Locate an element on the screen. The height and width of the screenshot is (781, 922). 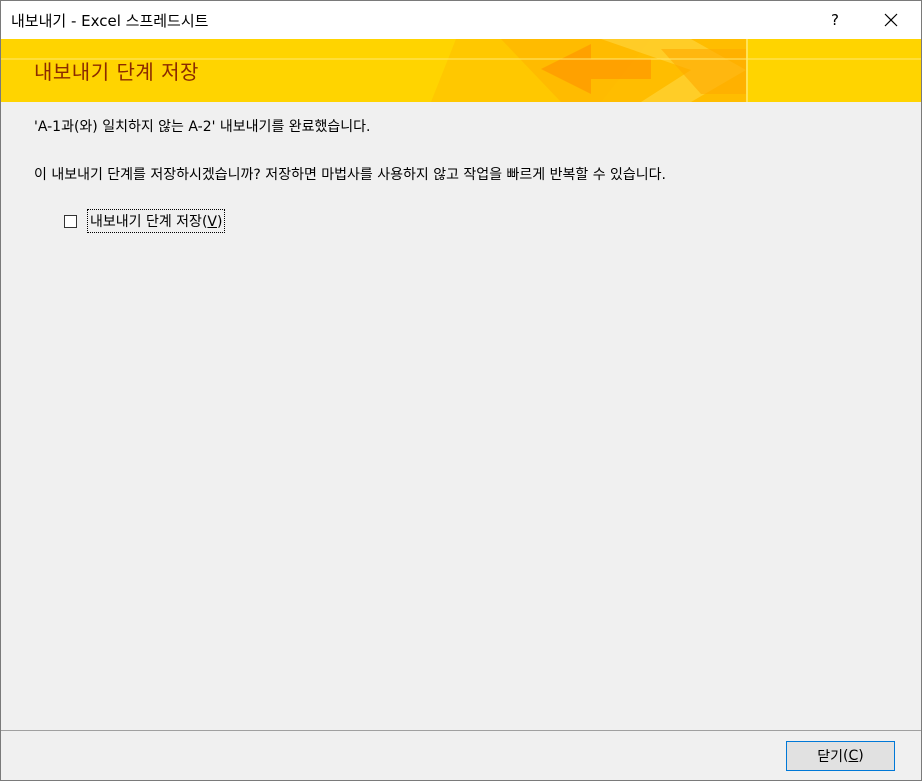
help-icon: ? is located at coordinates (835, 20).